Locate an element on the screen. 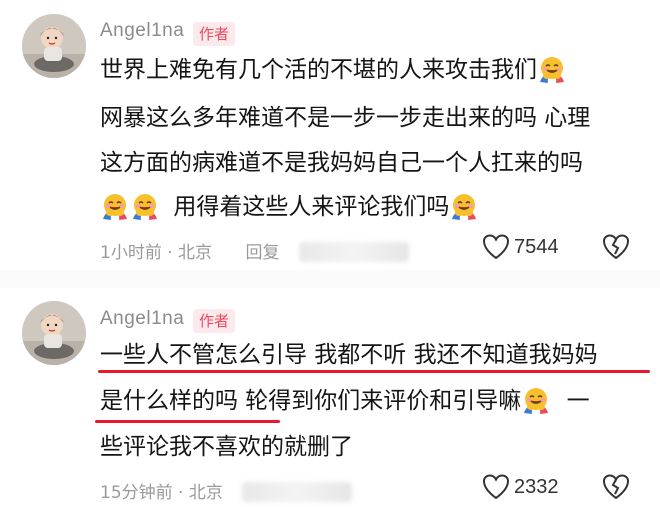  comment-text-line: 用得着这些人来评论我们吗 is located at coordinates (289, 207).